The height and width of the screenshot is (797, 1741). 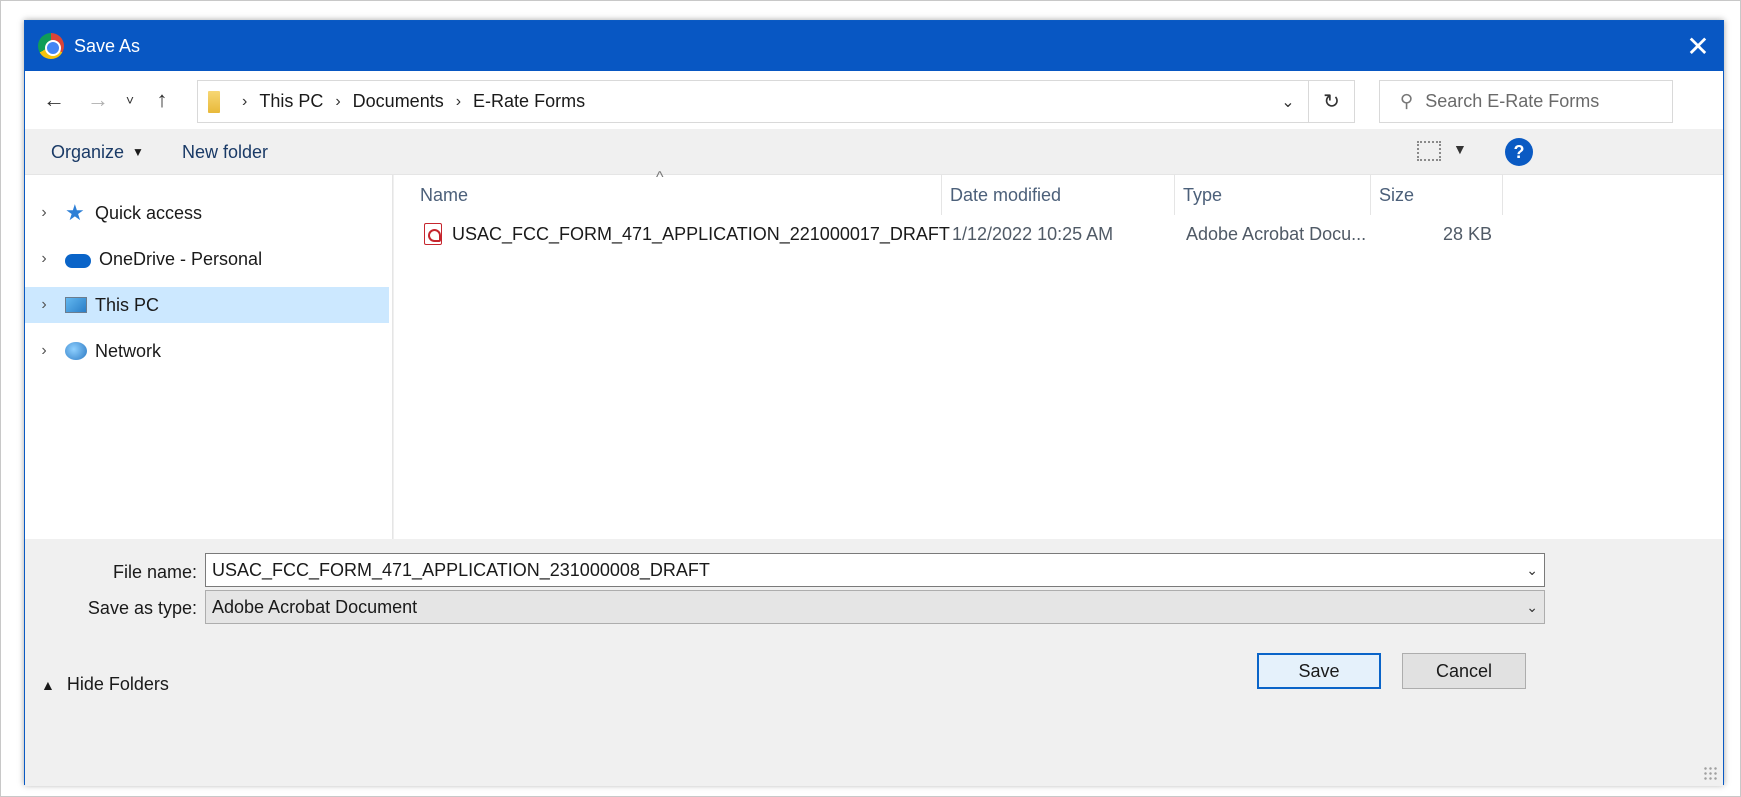 What do you see at coordinates (107, 45) in the screenshot?
I see `dialog-title: Save As` at bounding box center [107, 45].